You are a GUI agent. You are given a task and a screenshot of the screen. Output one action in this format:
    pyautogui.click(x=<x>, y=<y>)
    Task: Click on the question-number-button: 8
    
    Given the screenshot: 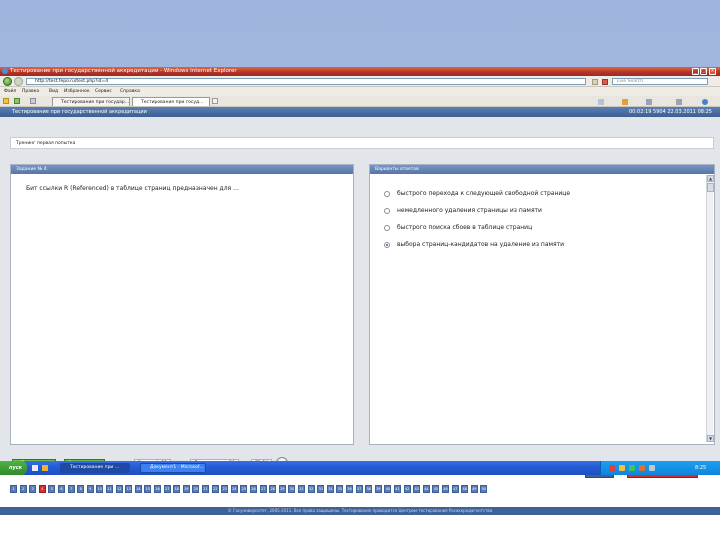 What is the action you would take?
    pyautogui.click(x=81, y=489)
    